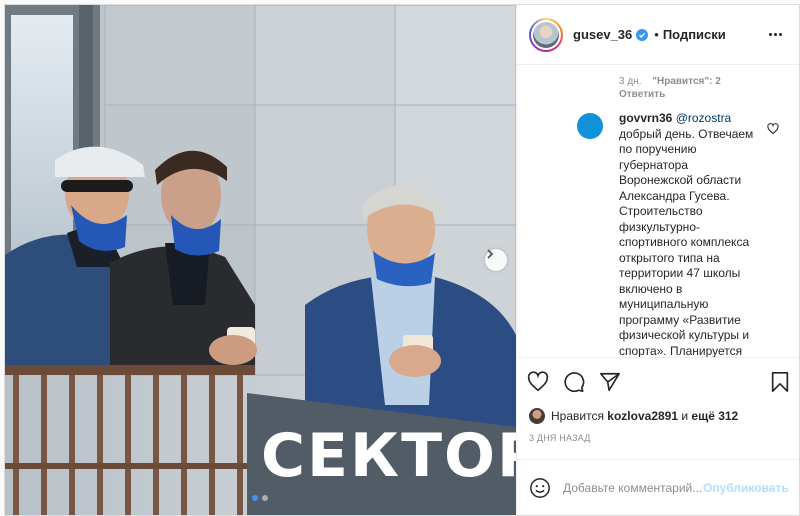  I want to click on save-button, so click(780, 382).